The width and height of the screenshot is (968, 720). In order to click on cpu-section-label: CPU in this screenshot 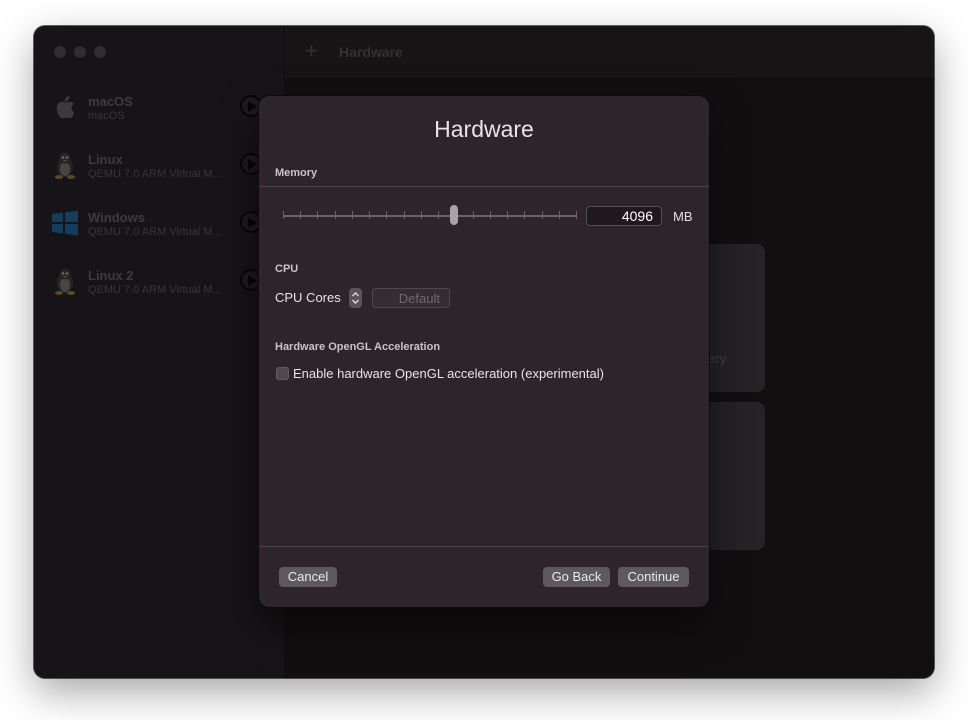, I will do `click(287, 269)`.